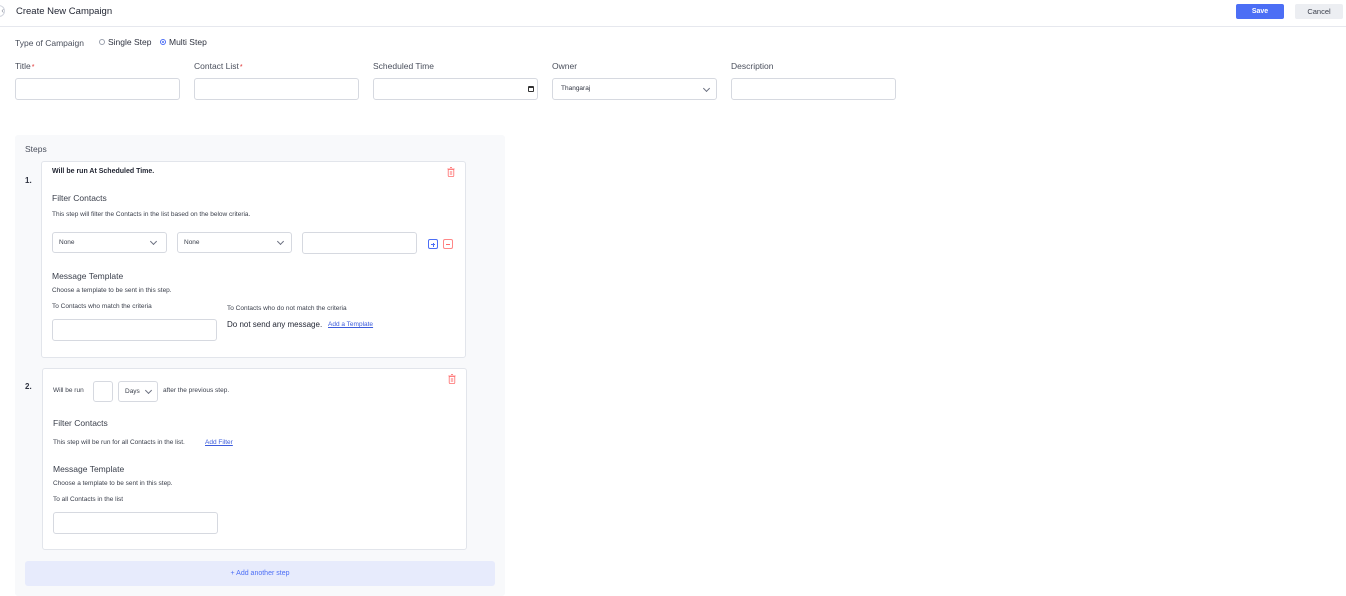 This screenshot has height=596, width=1346. What do you see at coordinates (28, 180) in the screenshot?
I see `step-1-number: 1.` at bounding box center [28, 180].